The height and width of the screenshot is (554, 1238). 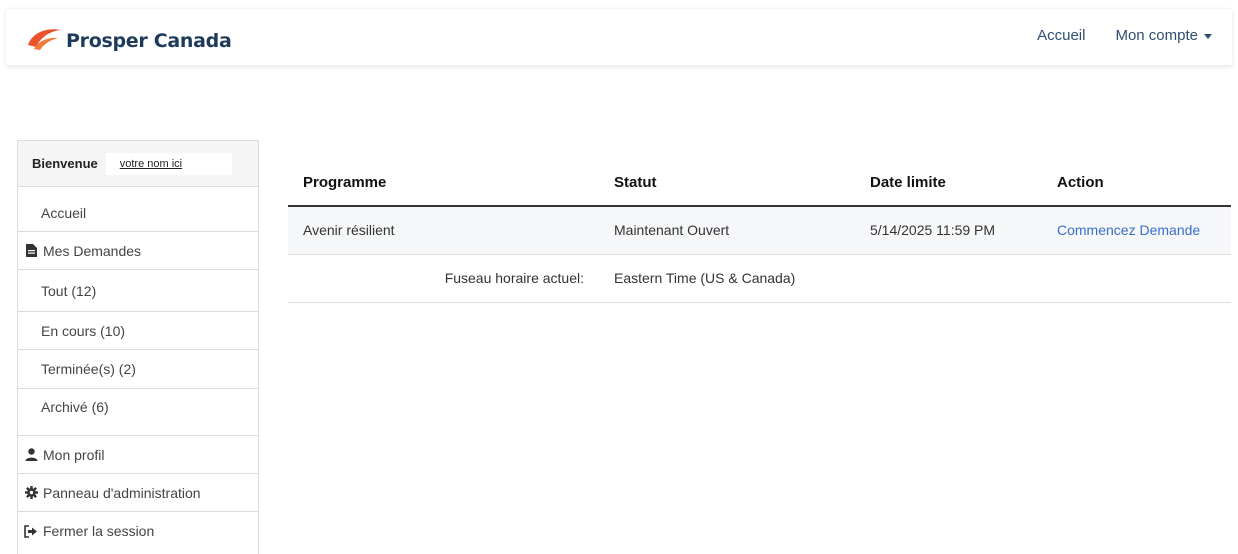 What do you see at coordinates (138, 209) in the screenshot?
I see `sidebar-item-home: Accueil` at bounding box center [138, 209].